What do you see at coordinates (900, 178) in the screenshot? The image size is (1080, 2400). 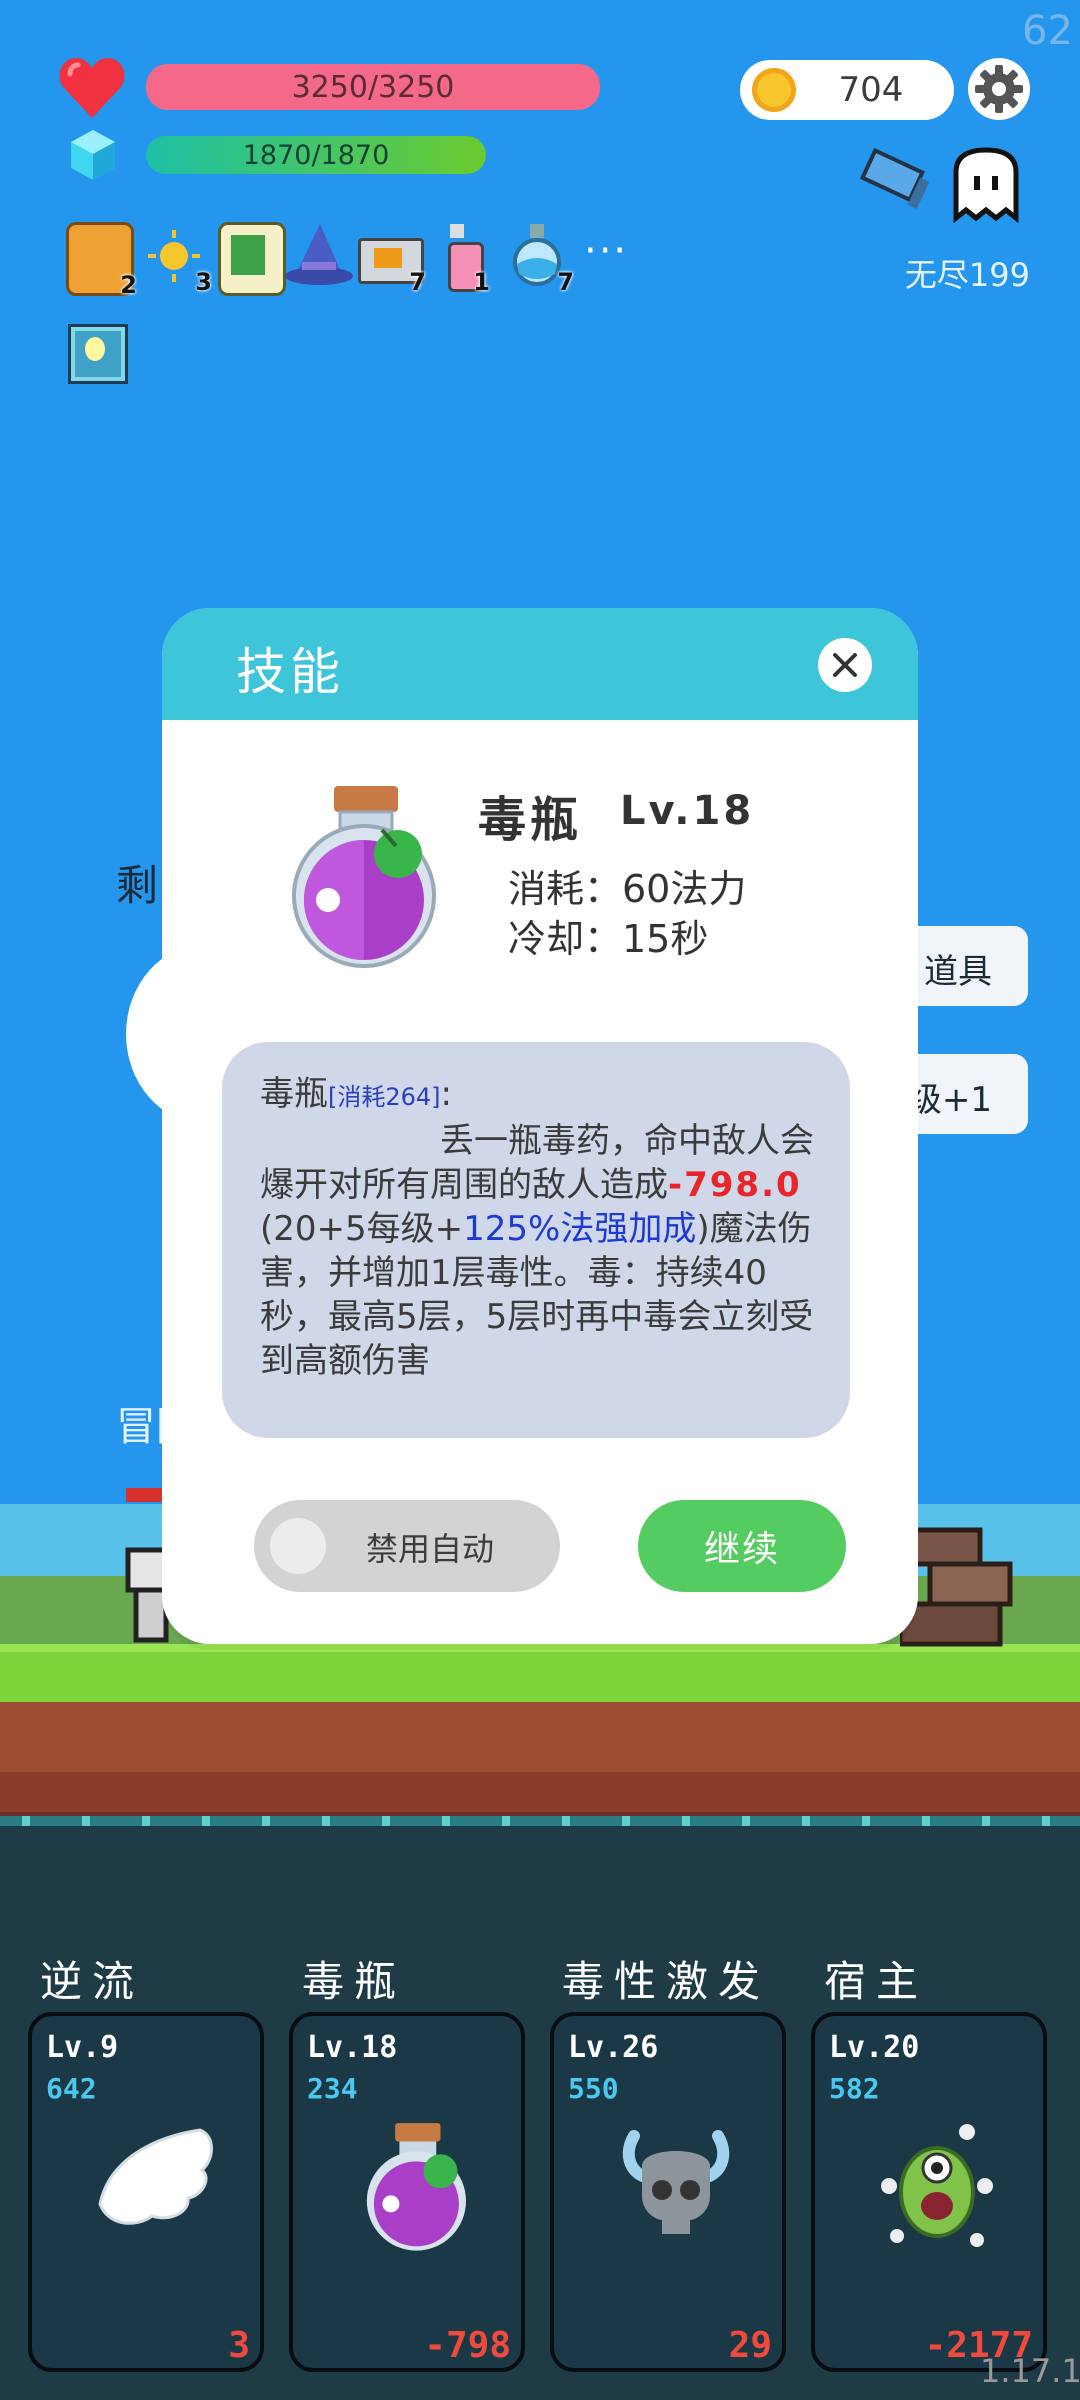 I see `pixel-flag-icon` at bounding box center [900, 178].